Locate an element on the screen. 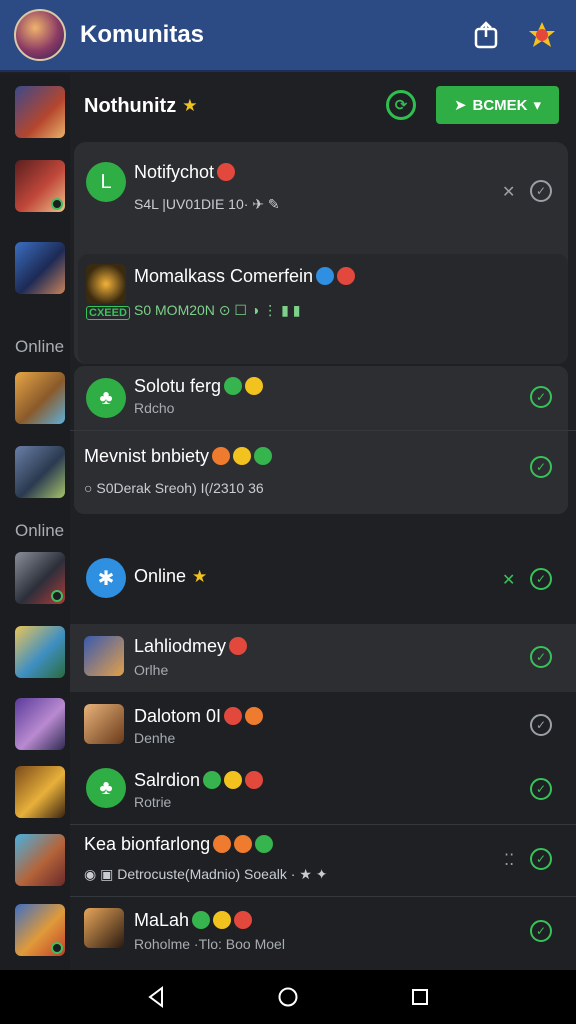 This screenshot has width=576, height=1024. rail-label-online-2: Online is located at coordinates (40, 530).